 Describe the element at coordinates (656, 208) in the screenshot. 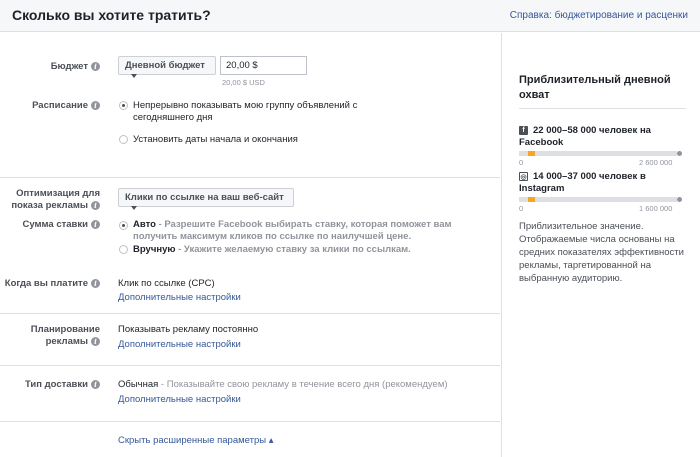

I see `instagram-scale-max: 1 600 000` at that location.